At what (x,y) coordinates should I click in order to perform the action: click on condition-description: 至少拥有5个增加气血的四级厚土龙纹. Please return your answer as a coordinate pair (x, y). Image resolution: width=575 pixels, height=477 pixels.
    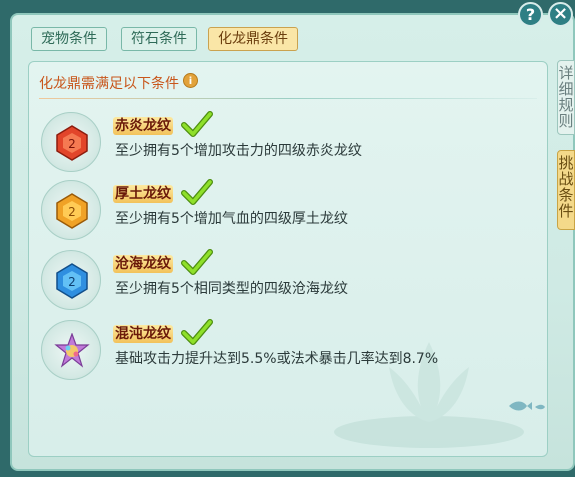
    Looking at the image, I should click on (231, 219).